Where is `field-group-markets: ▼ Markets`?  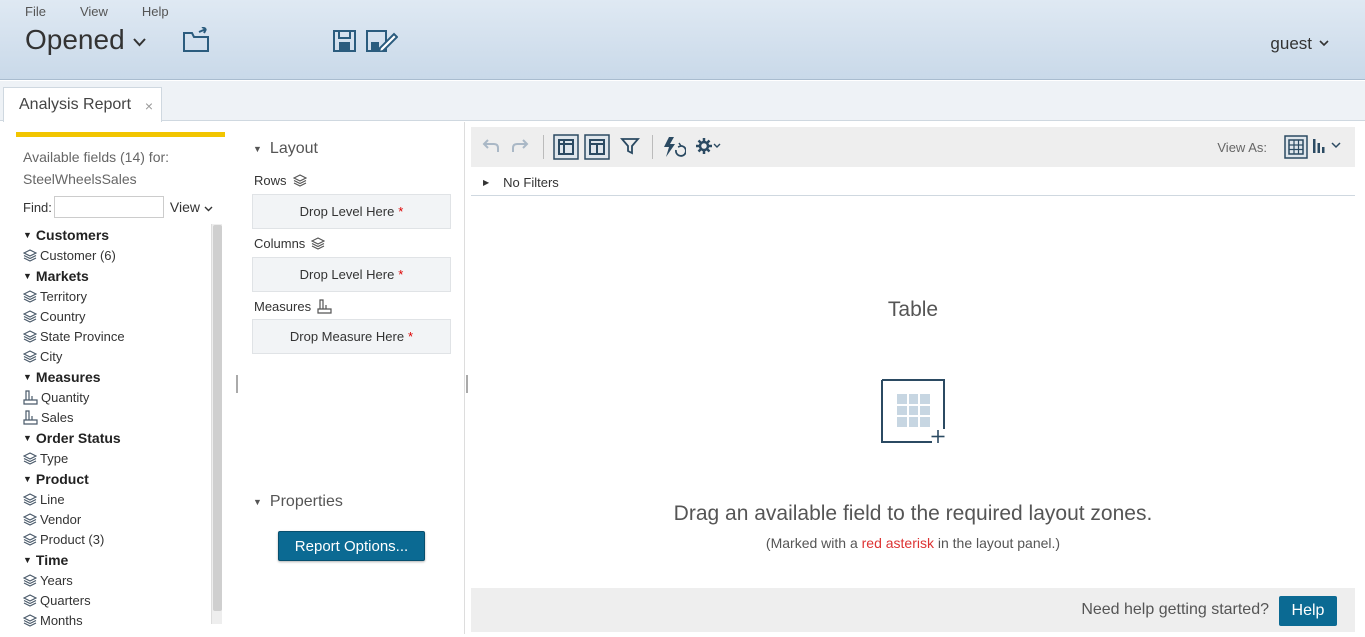
field-group-markets: ▼ Markets is located at coordinates (117, 275).